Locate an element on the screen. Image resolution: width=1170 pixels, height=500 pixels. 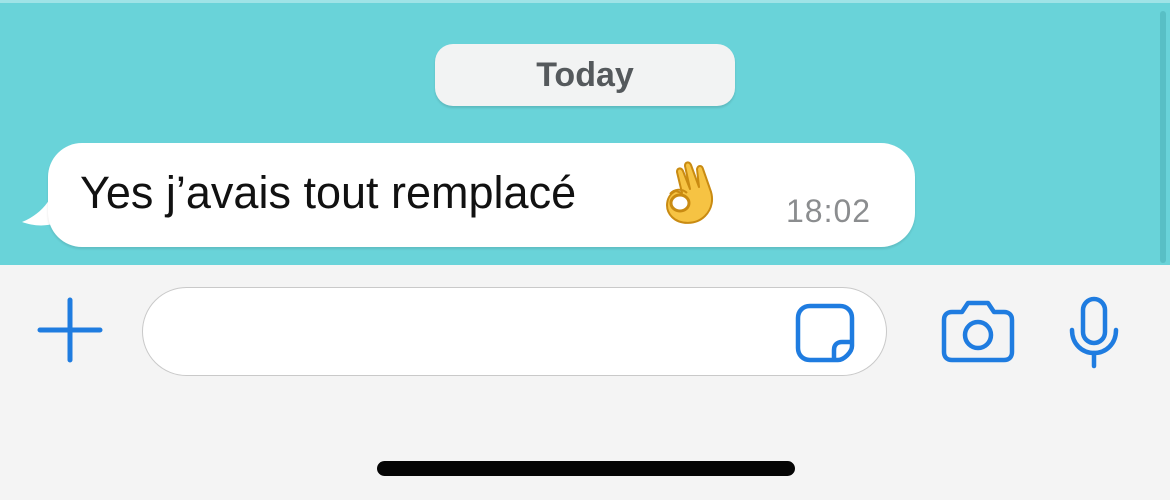
sticker-icon is located at coordinates (825, 333).